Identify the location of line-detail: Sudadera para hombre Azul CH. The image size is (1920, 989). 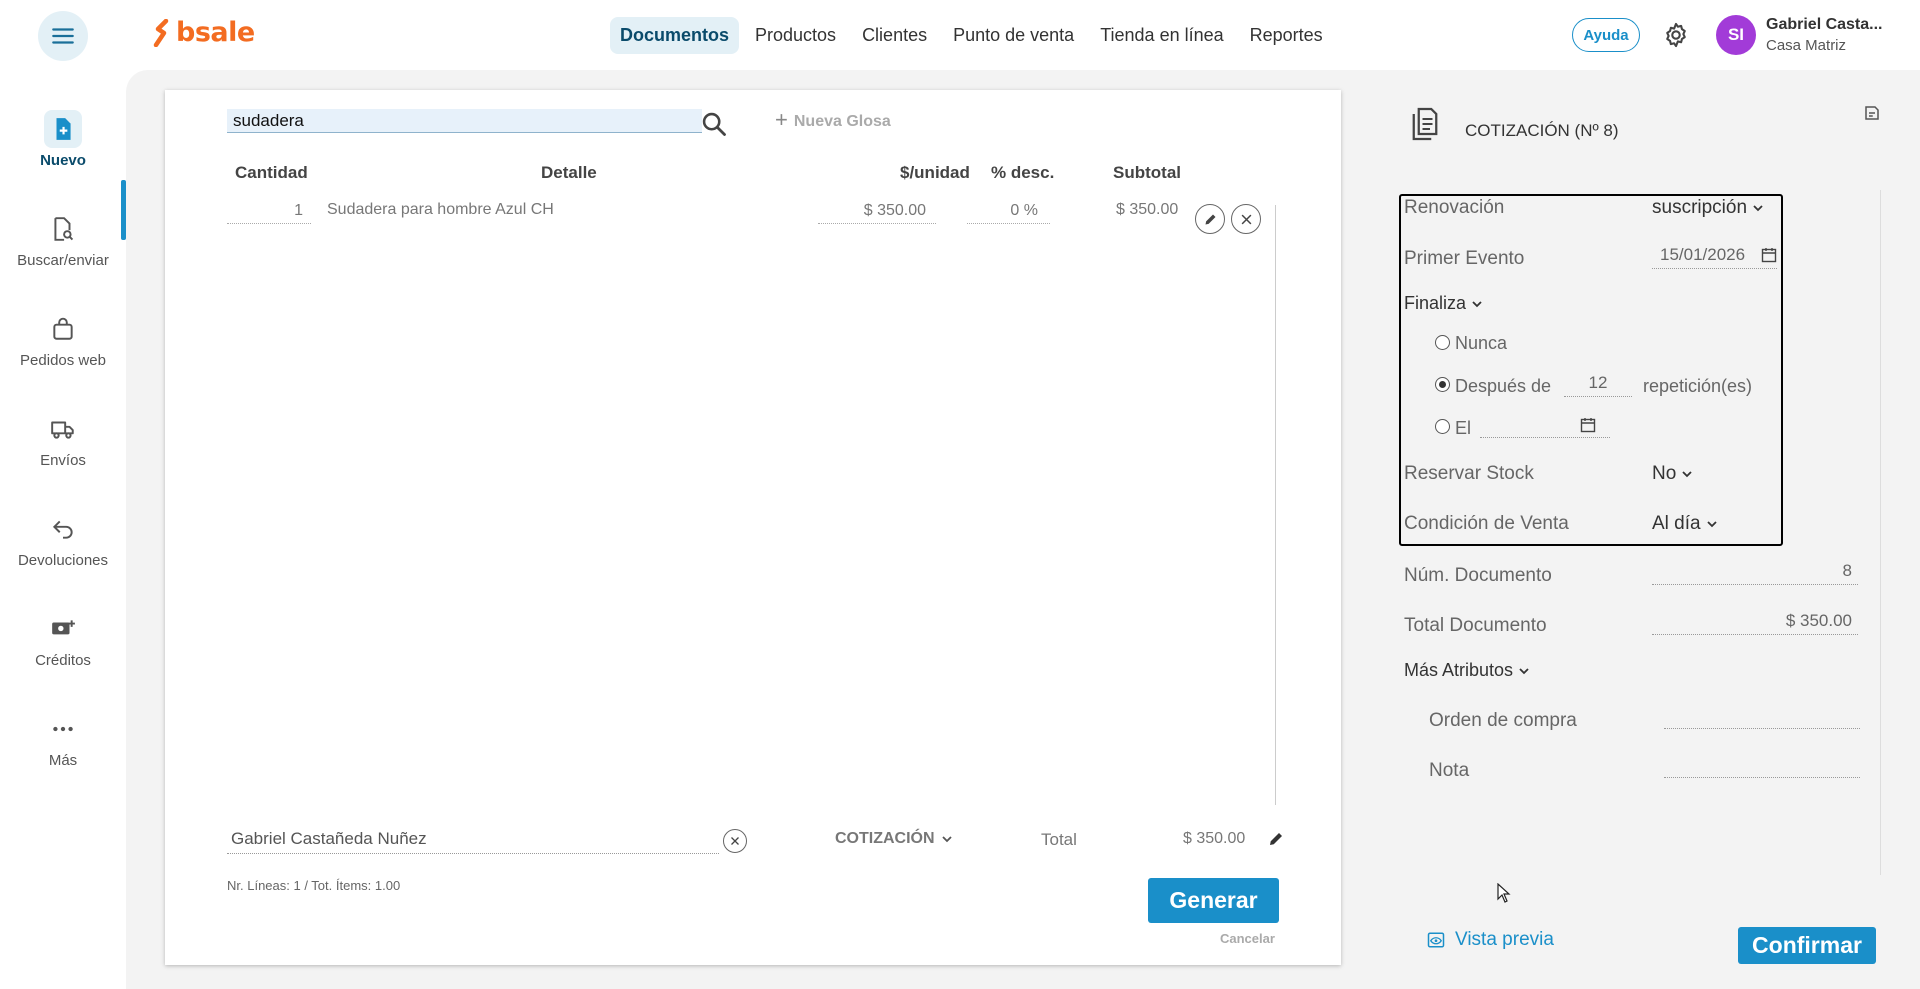
(440, 209).